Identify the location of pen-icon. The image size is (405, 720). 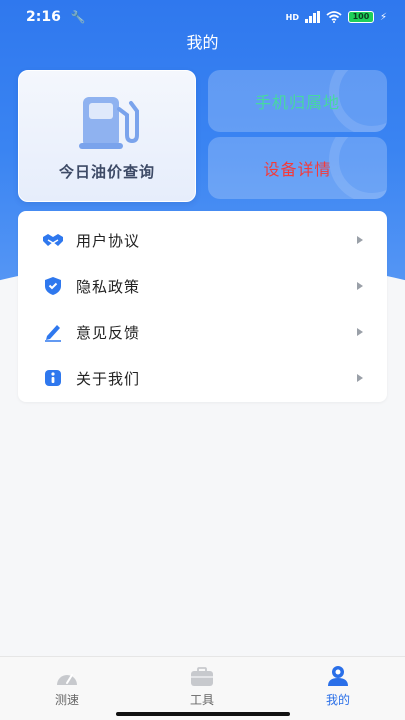
(53, 332).